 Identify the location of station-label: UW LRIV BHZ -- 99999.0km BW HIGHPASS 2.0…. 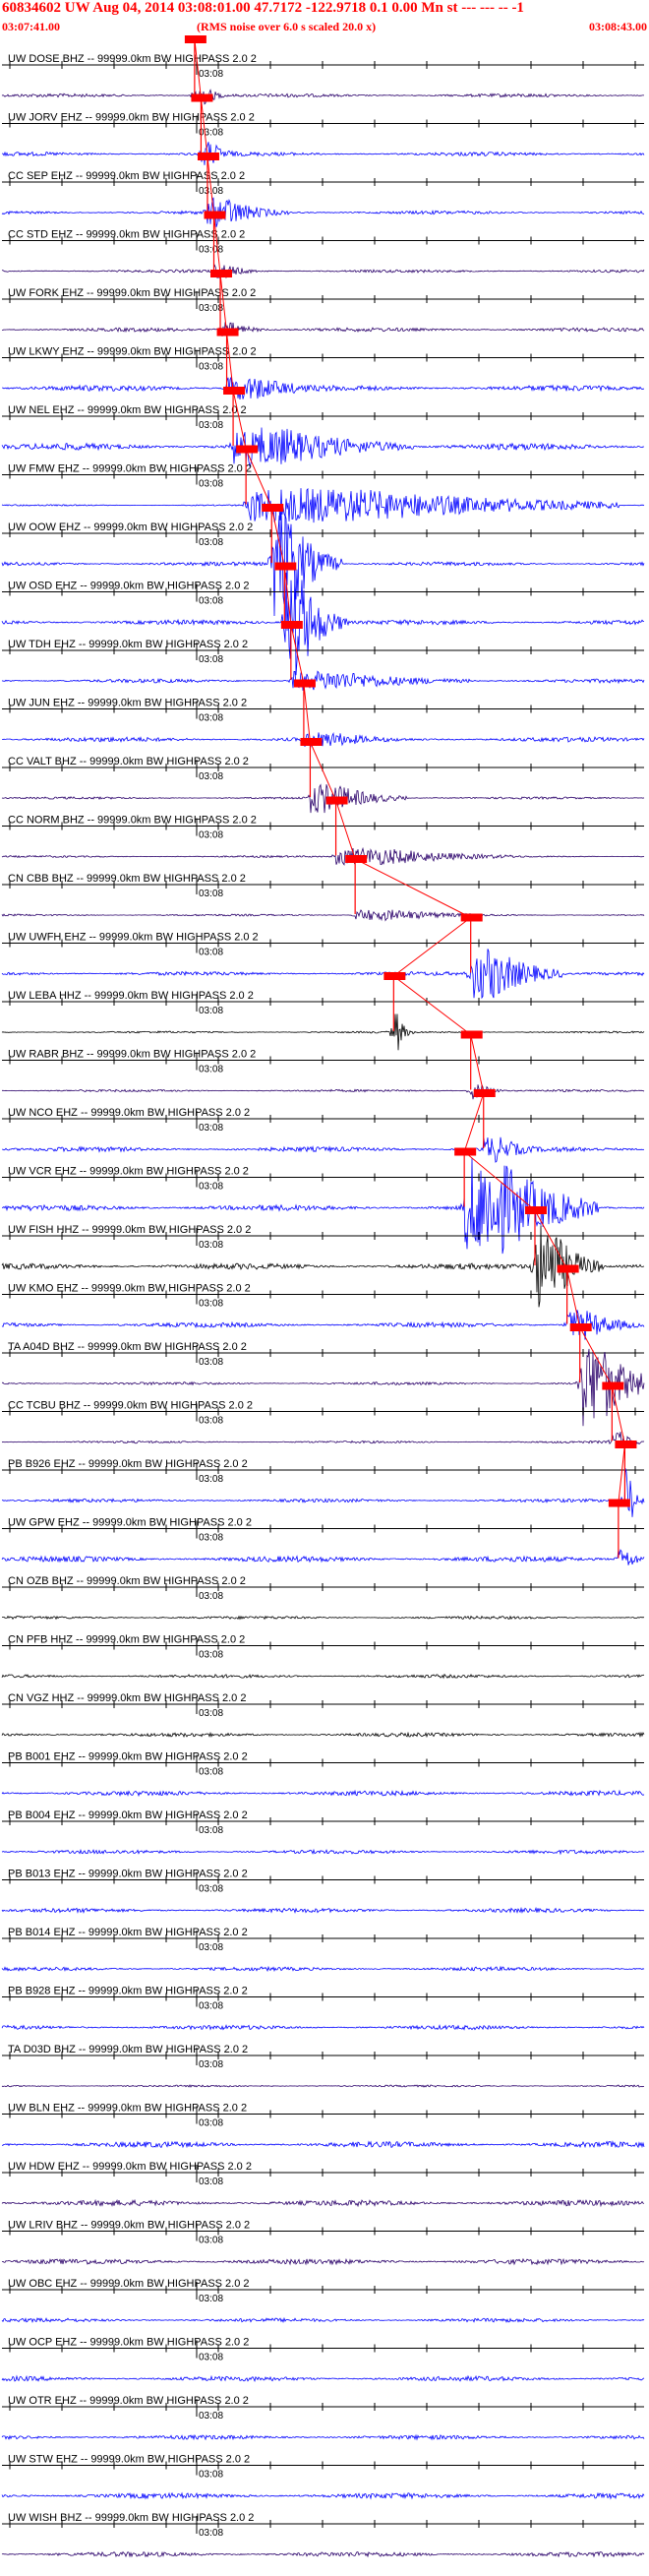
(129, 2226).